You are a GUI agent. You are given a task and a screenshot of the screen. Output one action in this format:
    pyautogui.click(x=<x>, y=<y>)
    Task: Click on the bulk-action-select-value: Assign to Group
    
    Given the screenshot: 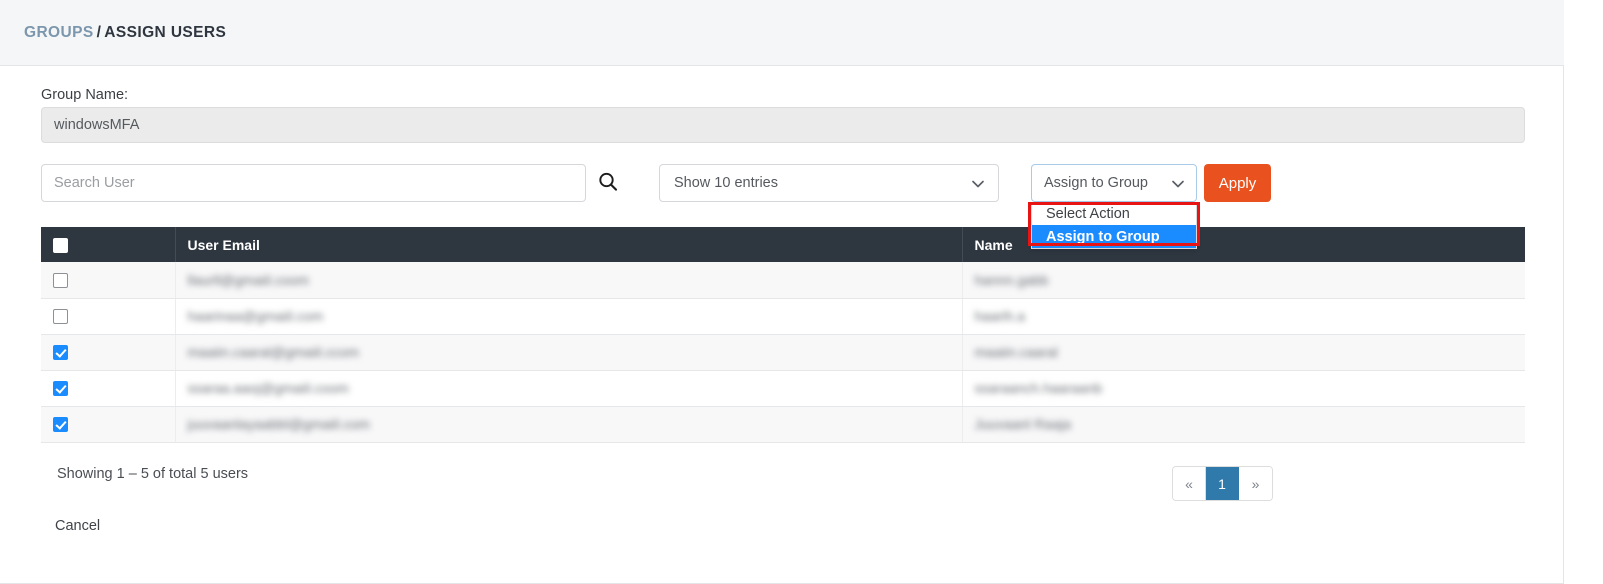 What is the action you would take?
    pyautogui.click(x=1096, y=183)
    